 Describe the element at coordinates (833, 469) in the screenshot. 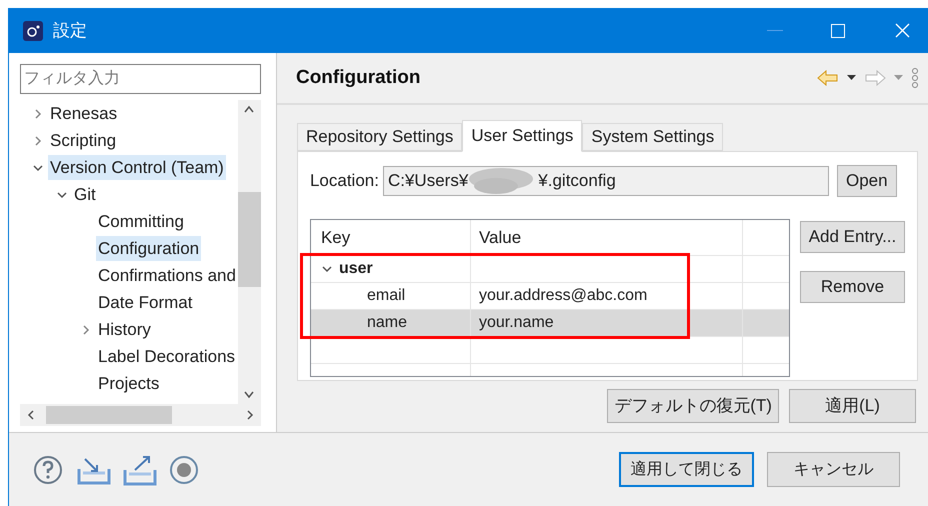

I see `button: キャンセル` at that location.